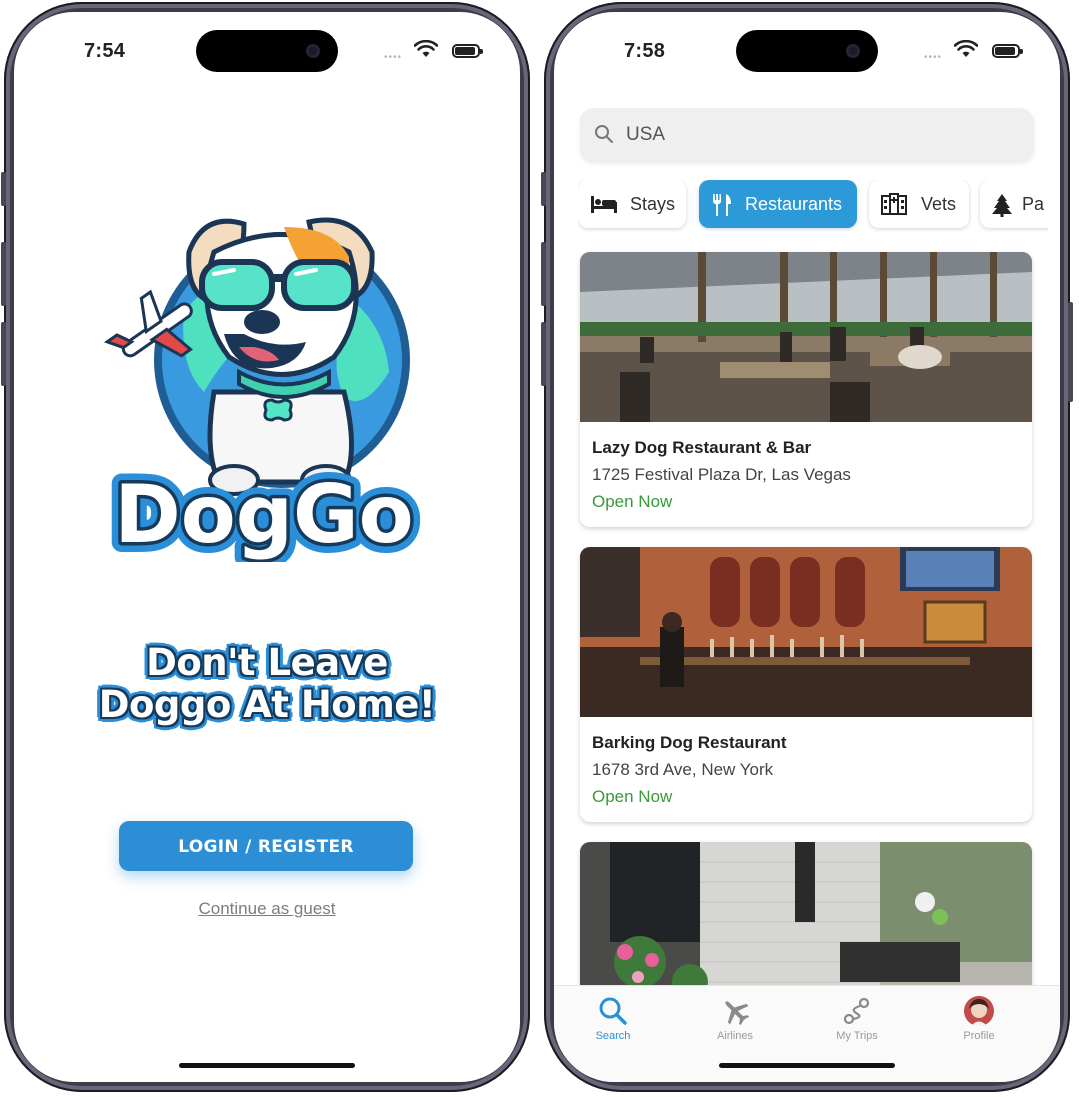  Describe the element at coordinates (613, 1036) in the screenshot. I see `tab-search-label: Search` at that location.